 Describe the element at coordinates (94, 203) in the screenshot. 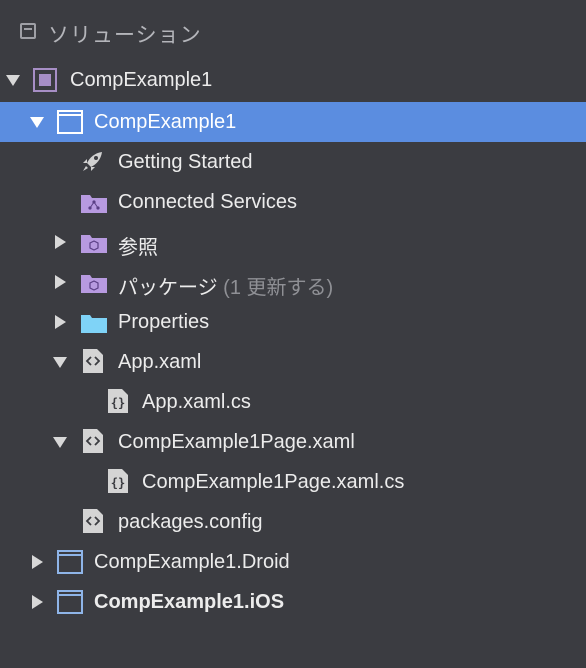

I see `connected-services-folder-icon` at that location.